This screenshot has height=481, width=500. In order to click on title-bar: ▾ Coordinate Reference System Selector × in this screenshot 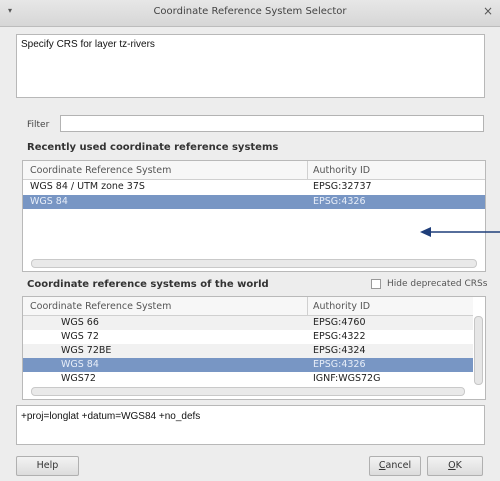, I will do `click(250, 13)`.